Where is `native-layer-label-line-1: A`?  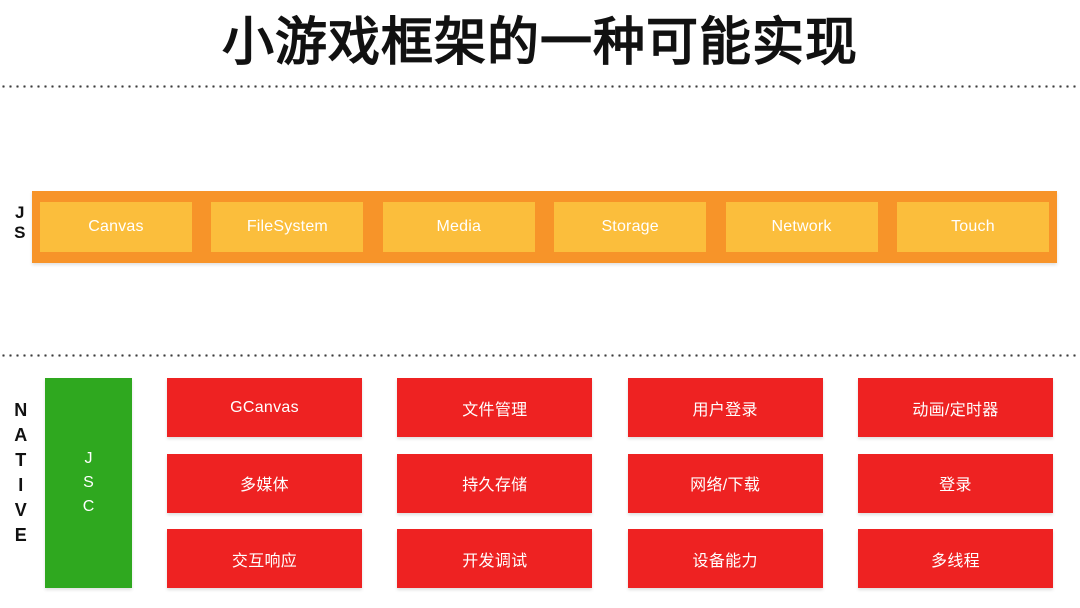 native-layer-label-line-1: A is located at coordinates (21, 435).